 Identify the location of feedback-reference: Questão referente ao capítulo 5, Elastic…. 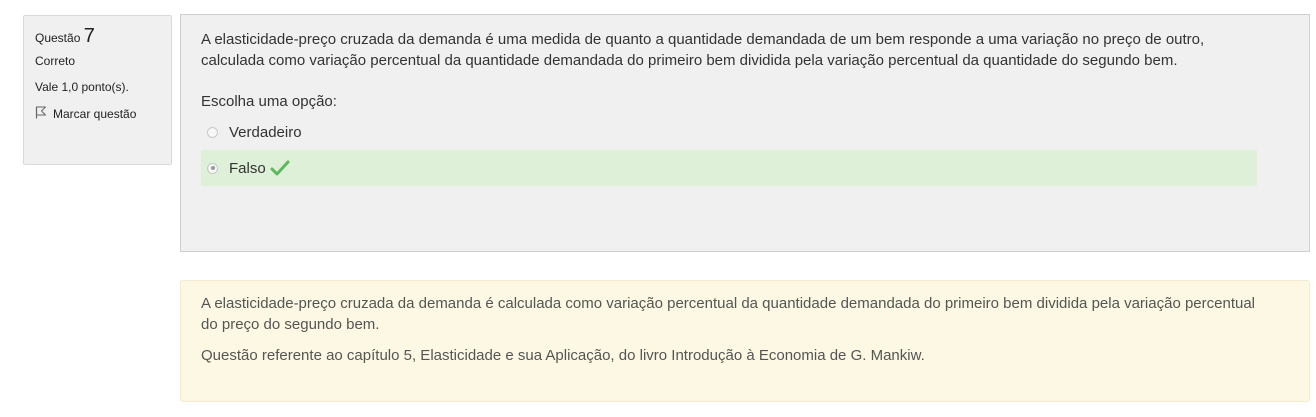
(563, 355).